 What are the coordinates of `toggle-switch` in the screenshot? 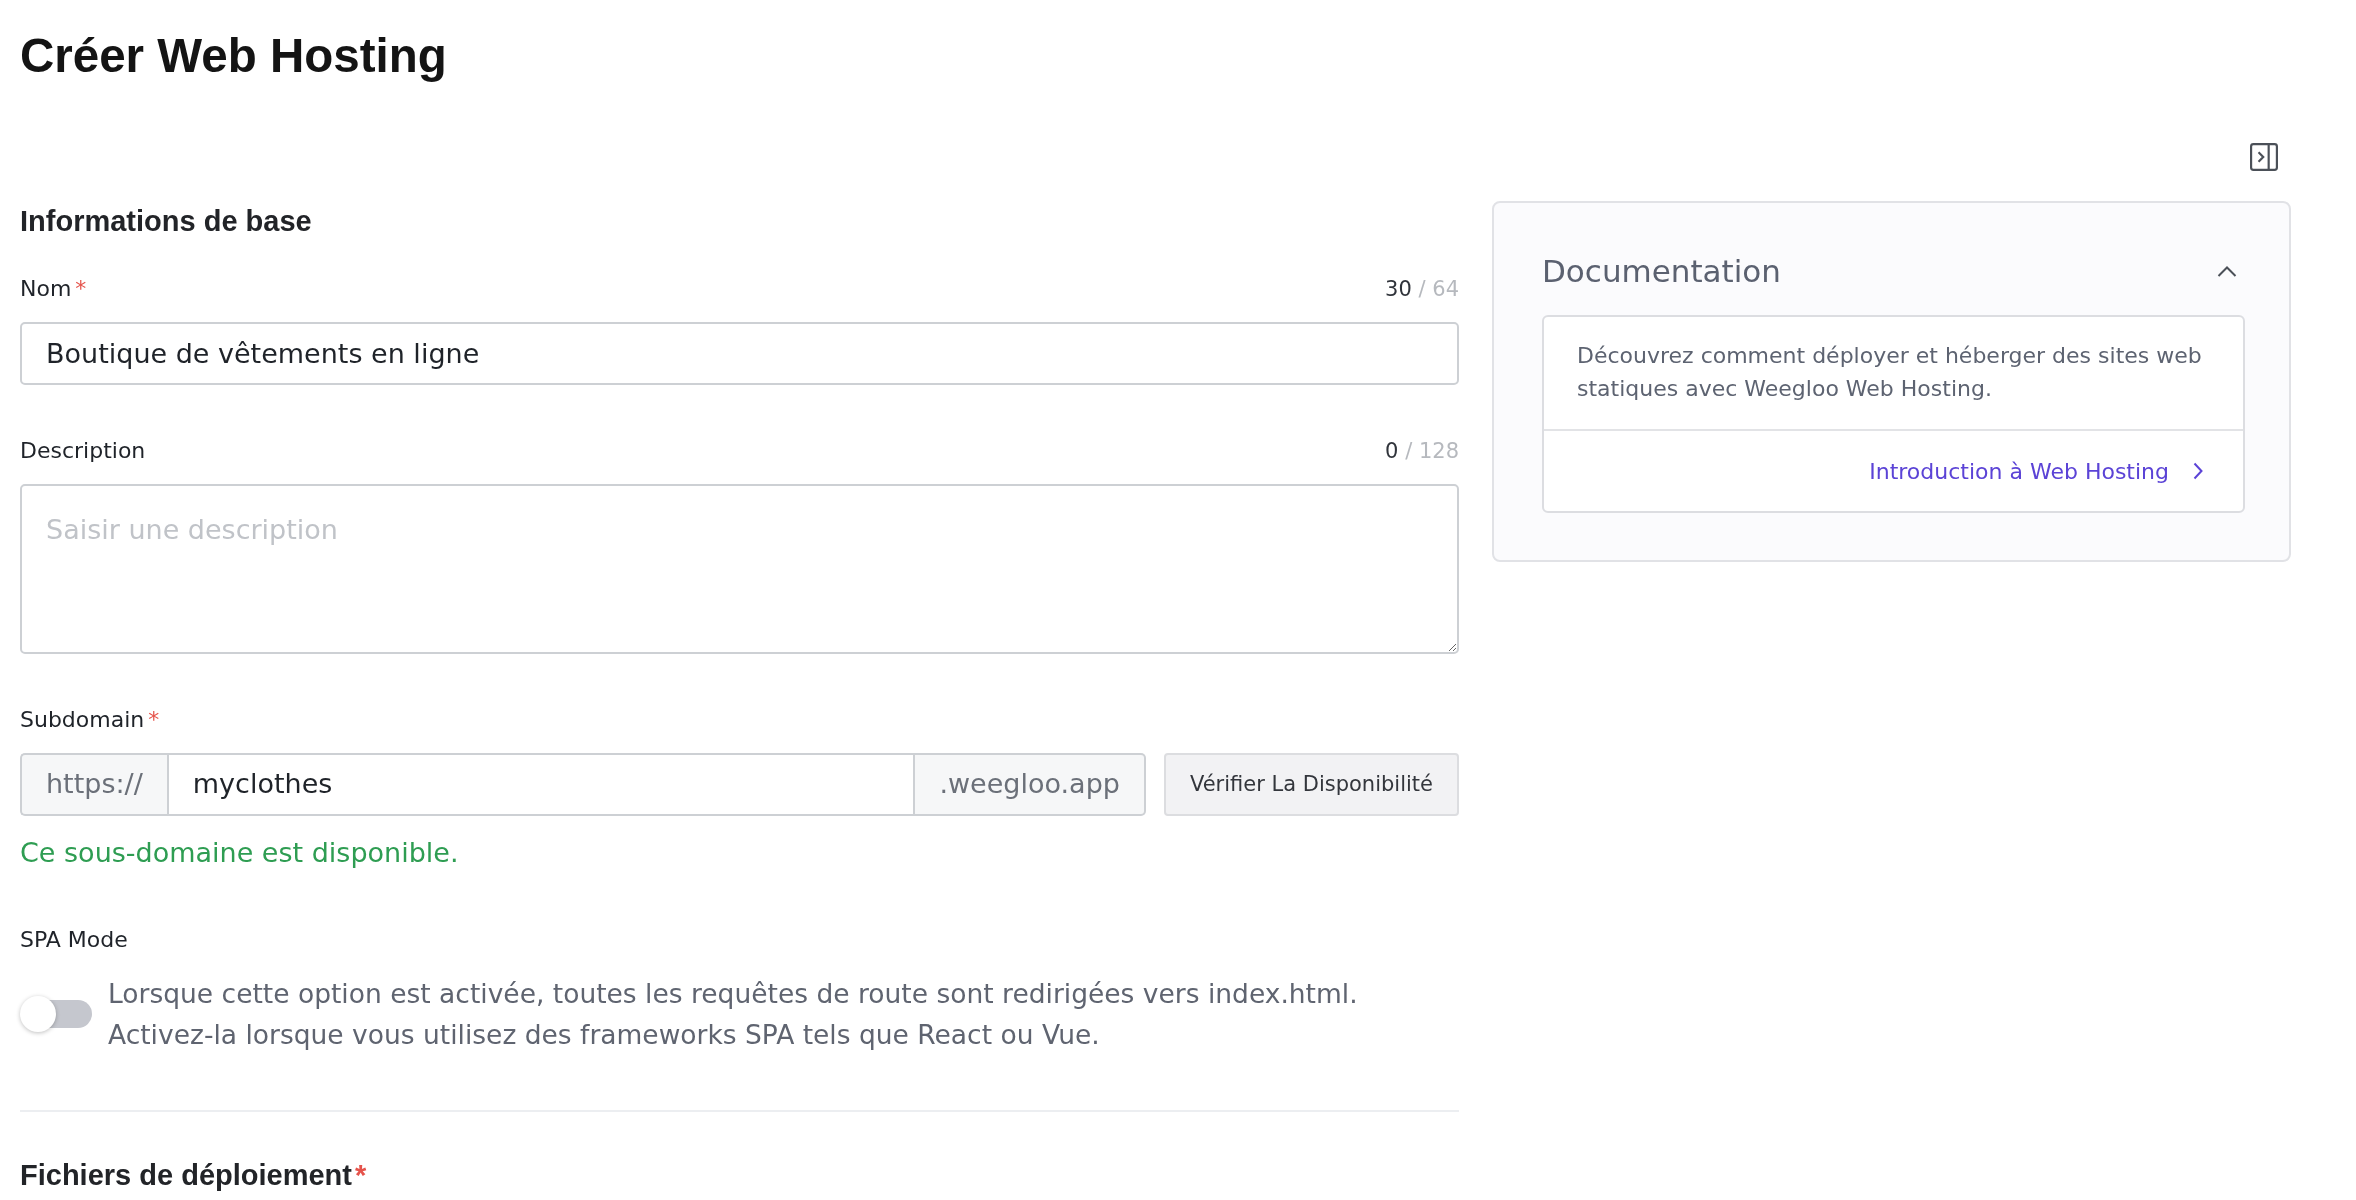 It's located at (56, 1014).